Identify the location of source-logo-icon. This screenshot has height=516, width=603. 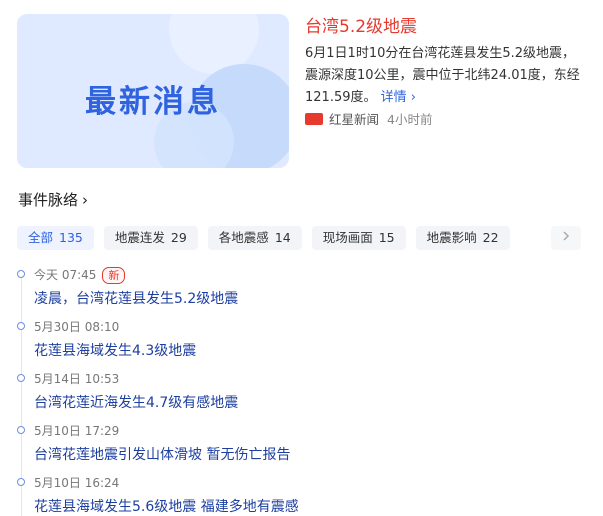
(314, 118).